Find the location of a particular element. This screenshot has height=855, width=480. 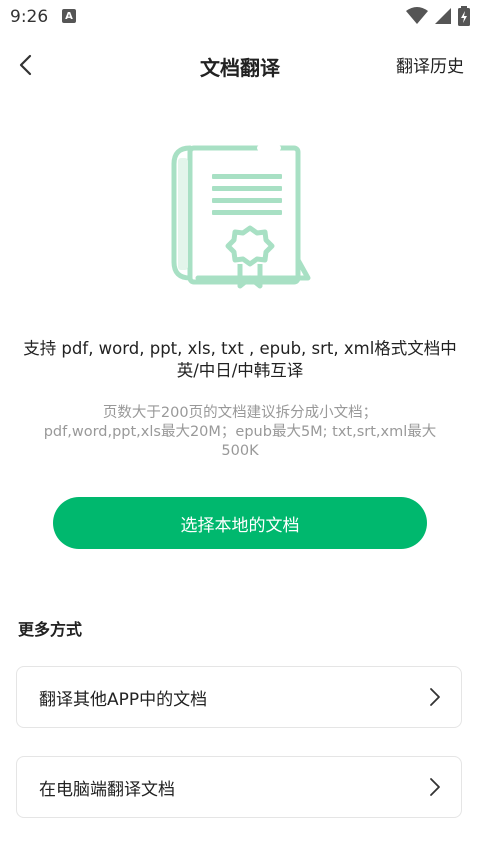

size-limits-line-1: 页数大于200页的文档建议拆分成小文档； is located at coordinates (240, 413).